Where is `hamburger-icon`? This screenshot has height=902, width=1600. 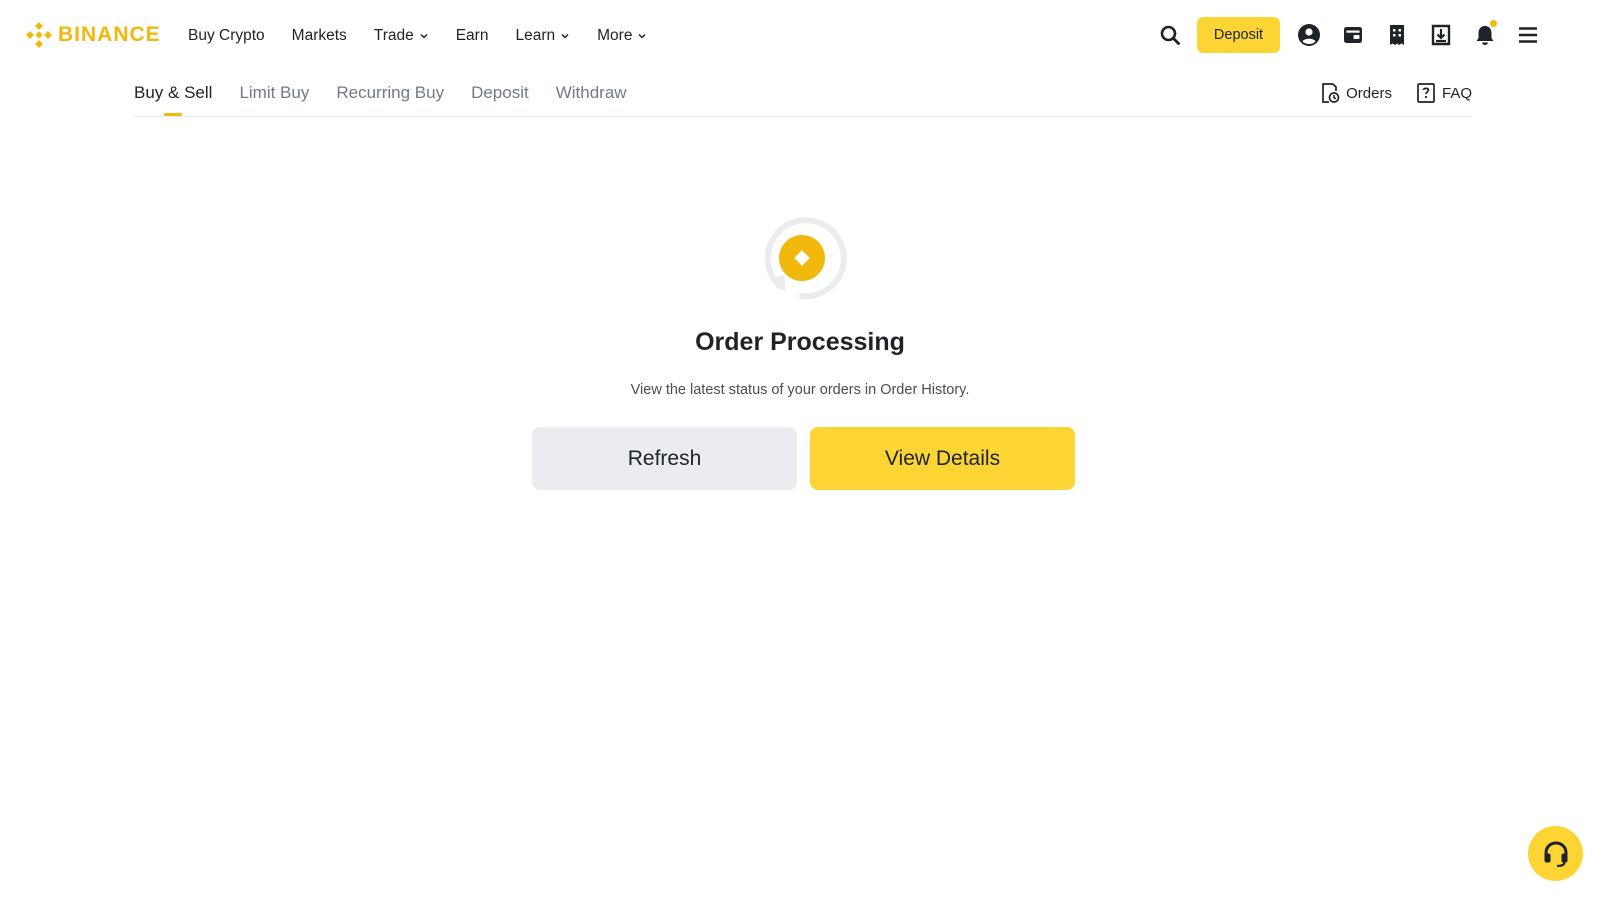 hamburger-icon is located at coordinates (1528, 35).